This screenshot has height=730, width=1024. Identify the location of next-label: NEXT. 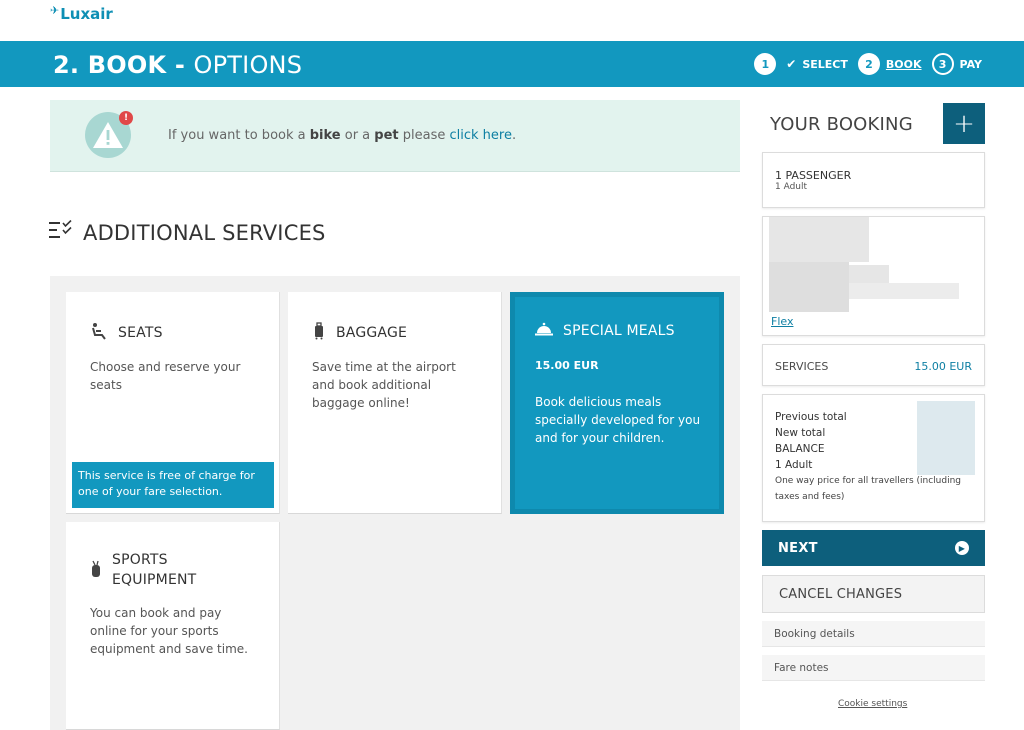
(798, 548).